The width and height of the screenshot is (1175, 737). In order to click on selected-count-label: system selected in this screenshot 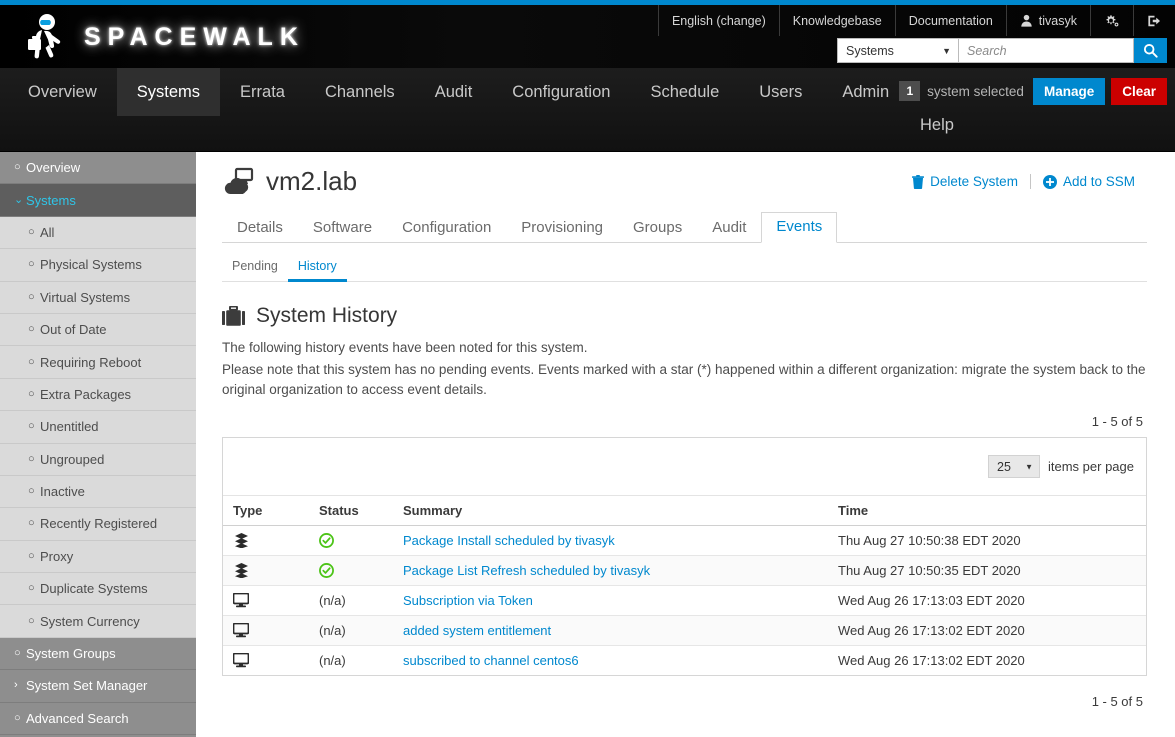, I will do `click(975, 91)`.